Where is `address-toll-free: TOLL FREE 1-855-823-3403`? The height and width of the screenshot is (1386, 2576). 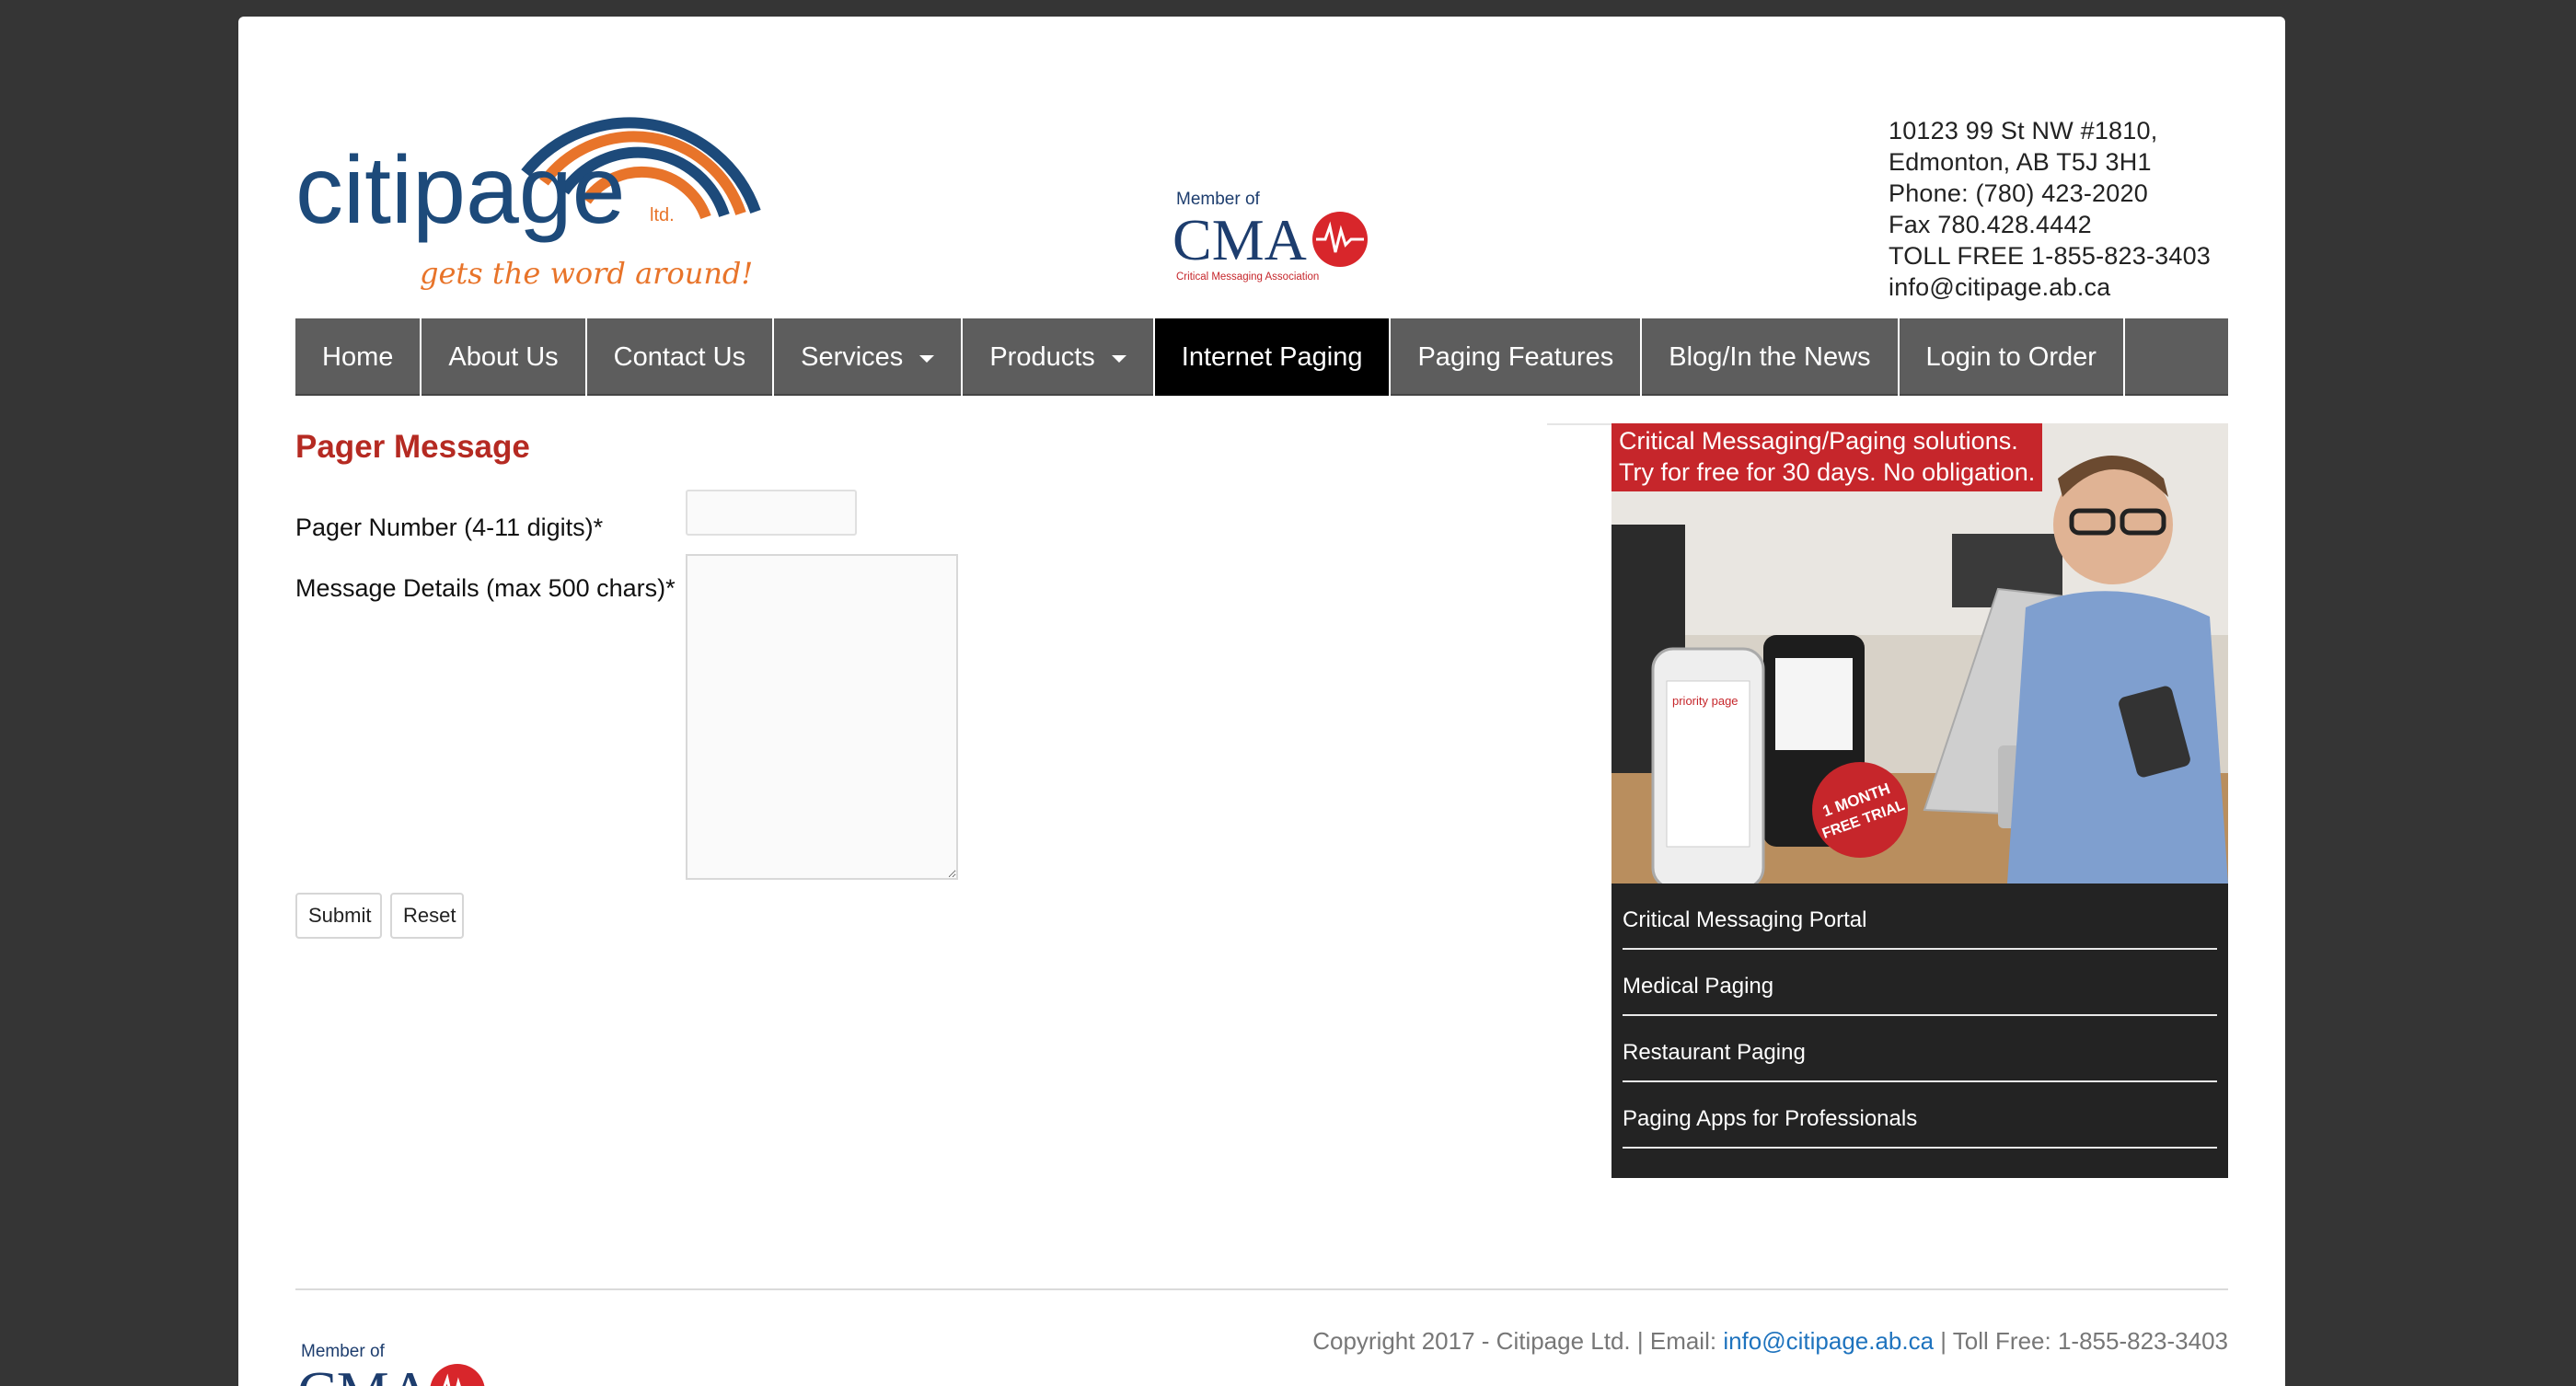
address-toll-free: TOLL FREE 1-855-823-3403 is located at coordinates (2050, 256).